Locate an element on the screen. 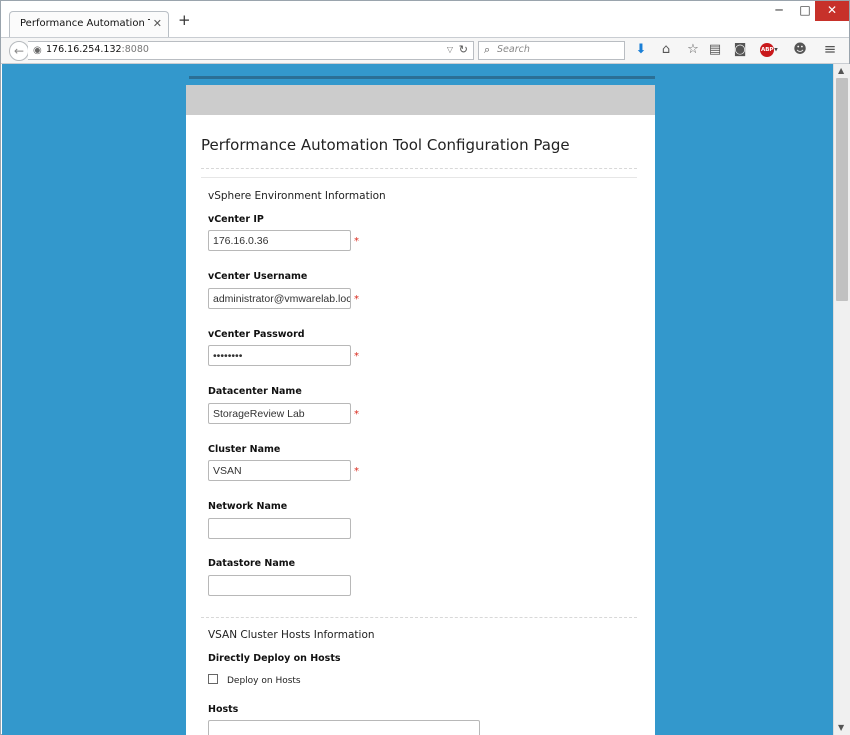 The width and height of the screenshot is (850, 735). globe-icon: ◉ is located at coordinates (37, 50).